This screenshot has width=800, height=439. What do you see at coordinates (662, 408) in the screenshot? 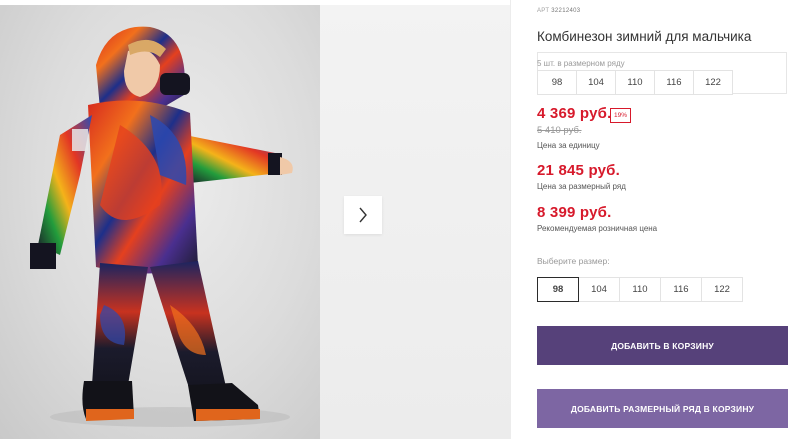
I see `add-pack-to-cart-button: ДОБАВИТЬ РАЗМЕРНЫЙ РЯД В КОРЗИНУ` at bounding box center [662, 408].